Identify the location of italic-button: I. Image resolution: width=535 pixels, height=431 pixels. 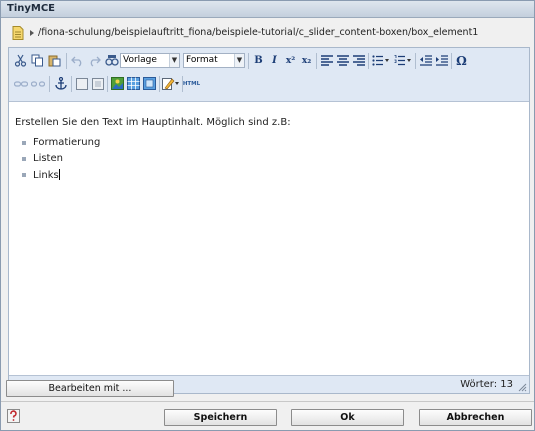
(274, 60).